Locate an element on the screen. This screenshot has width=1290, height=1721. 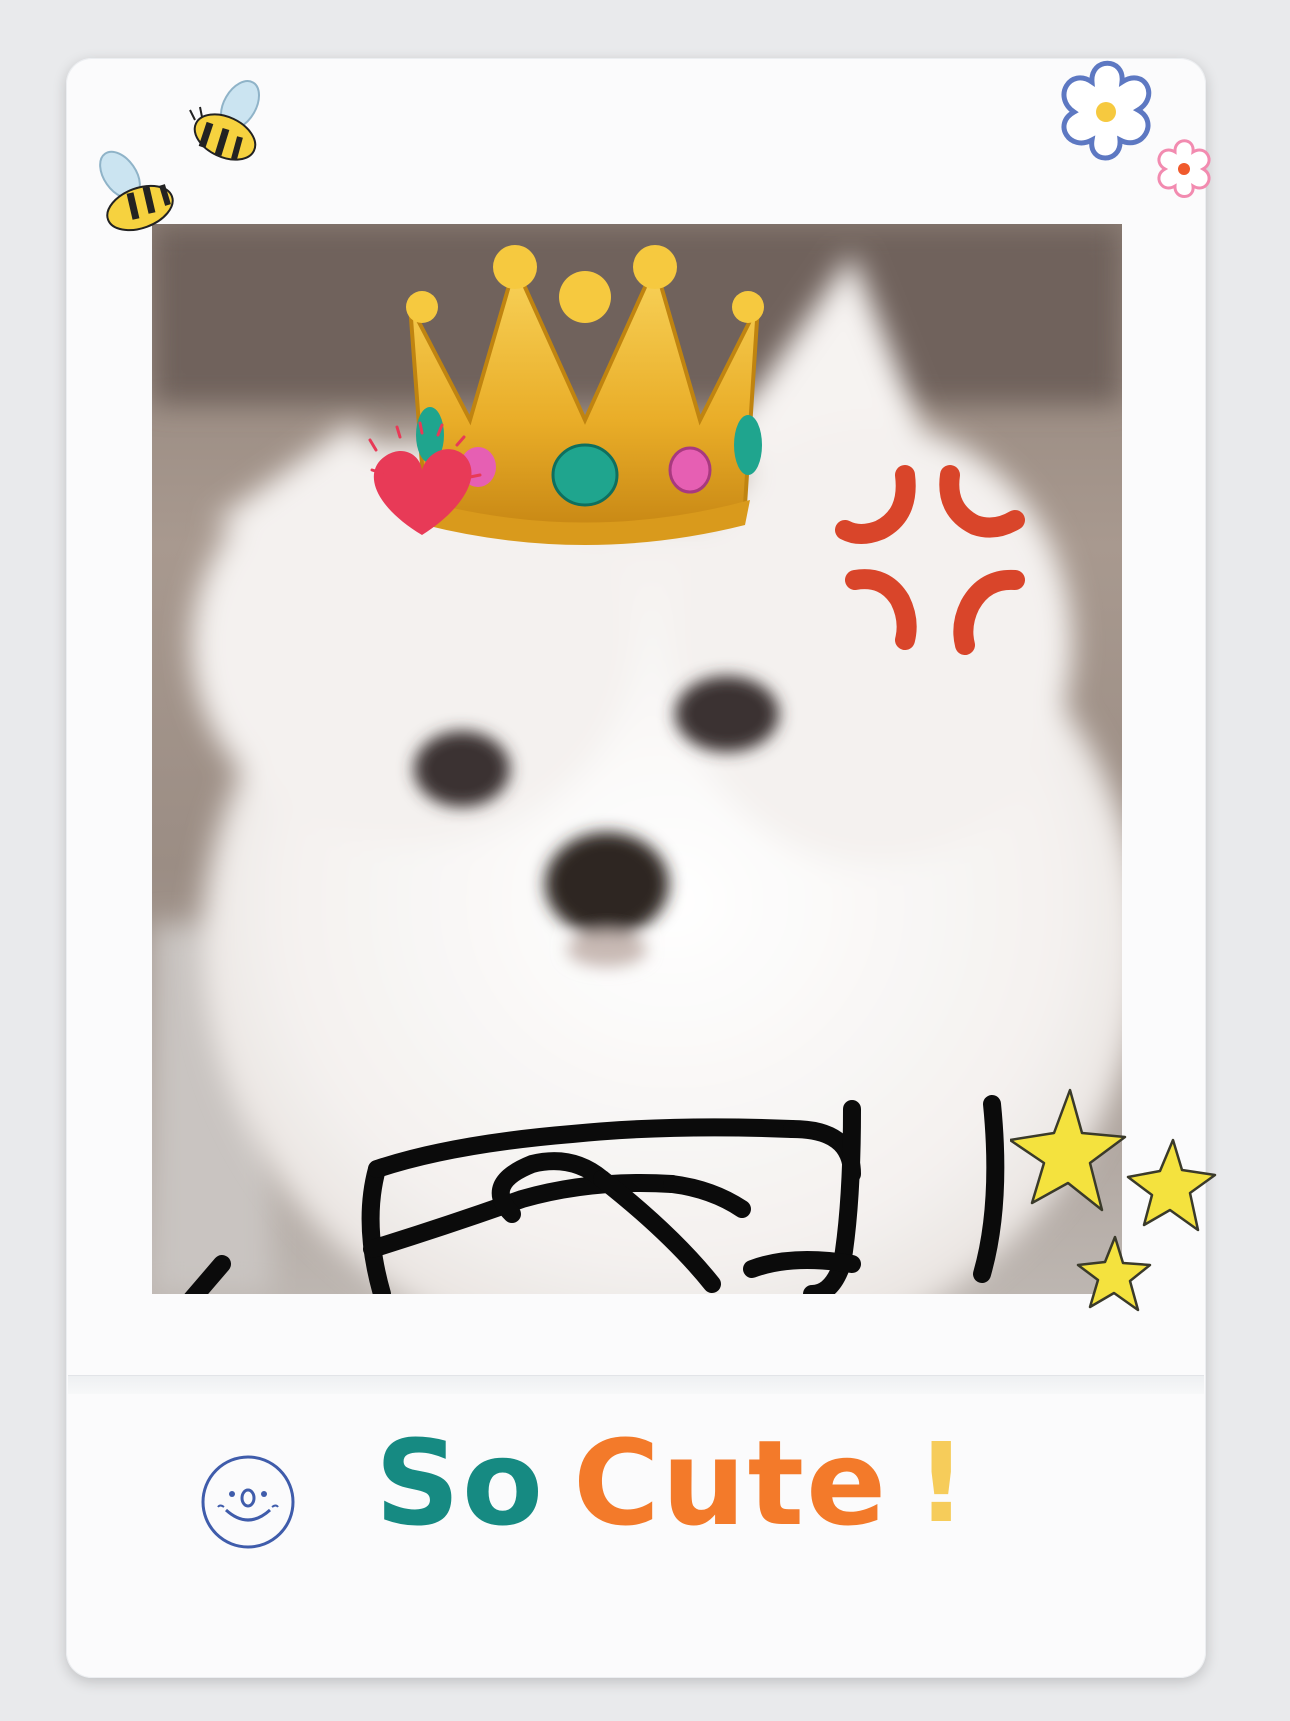
anger-mark-icon is located at coordinates (930, 560).